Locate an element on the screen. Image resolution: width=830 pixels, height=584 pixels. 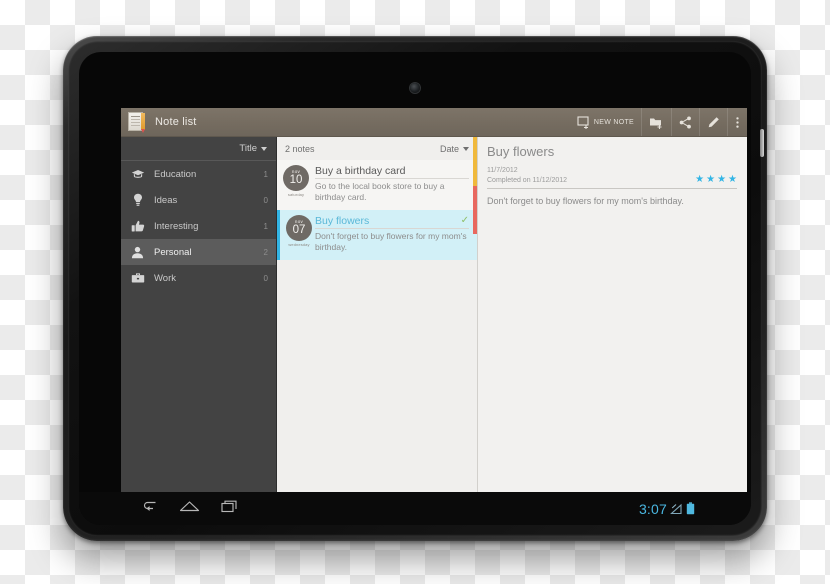
sidebar-item-ideas: Ideas 0 is located at coordinates (198, 200).